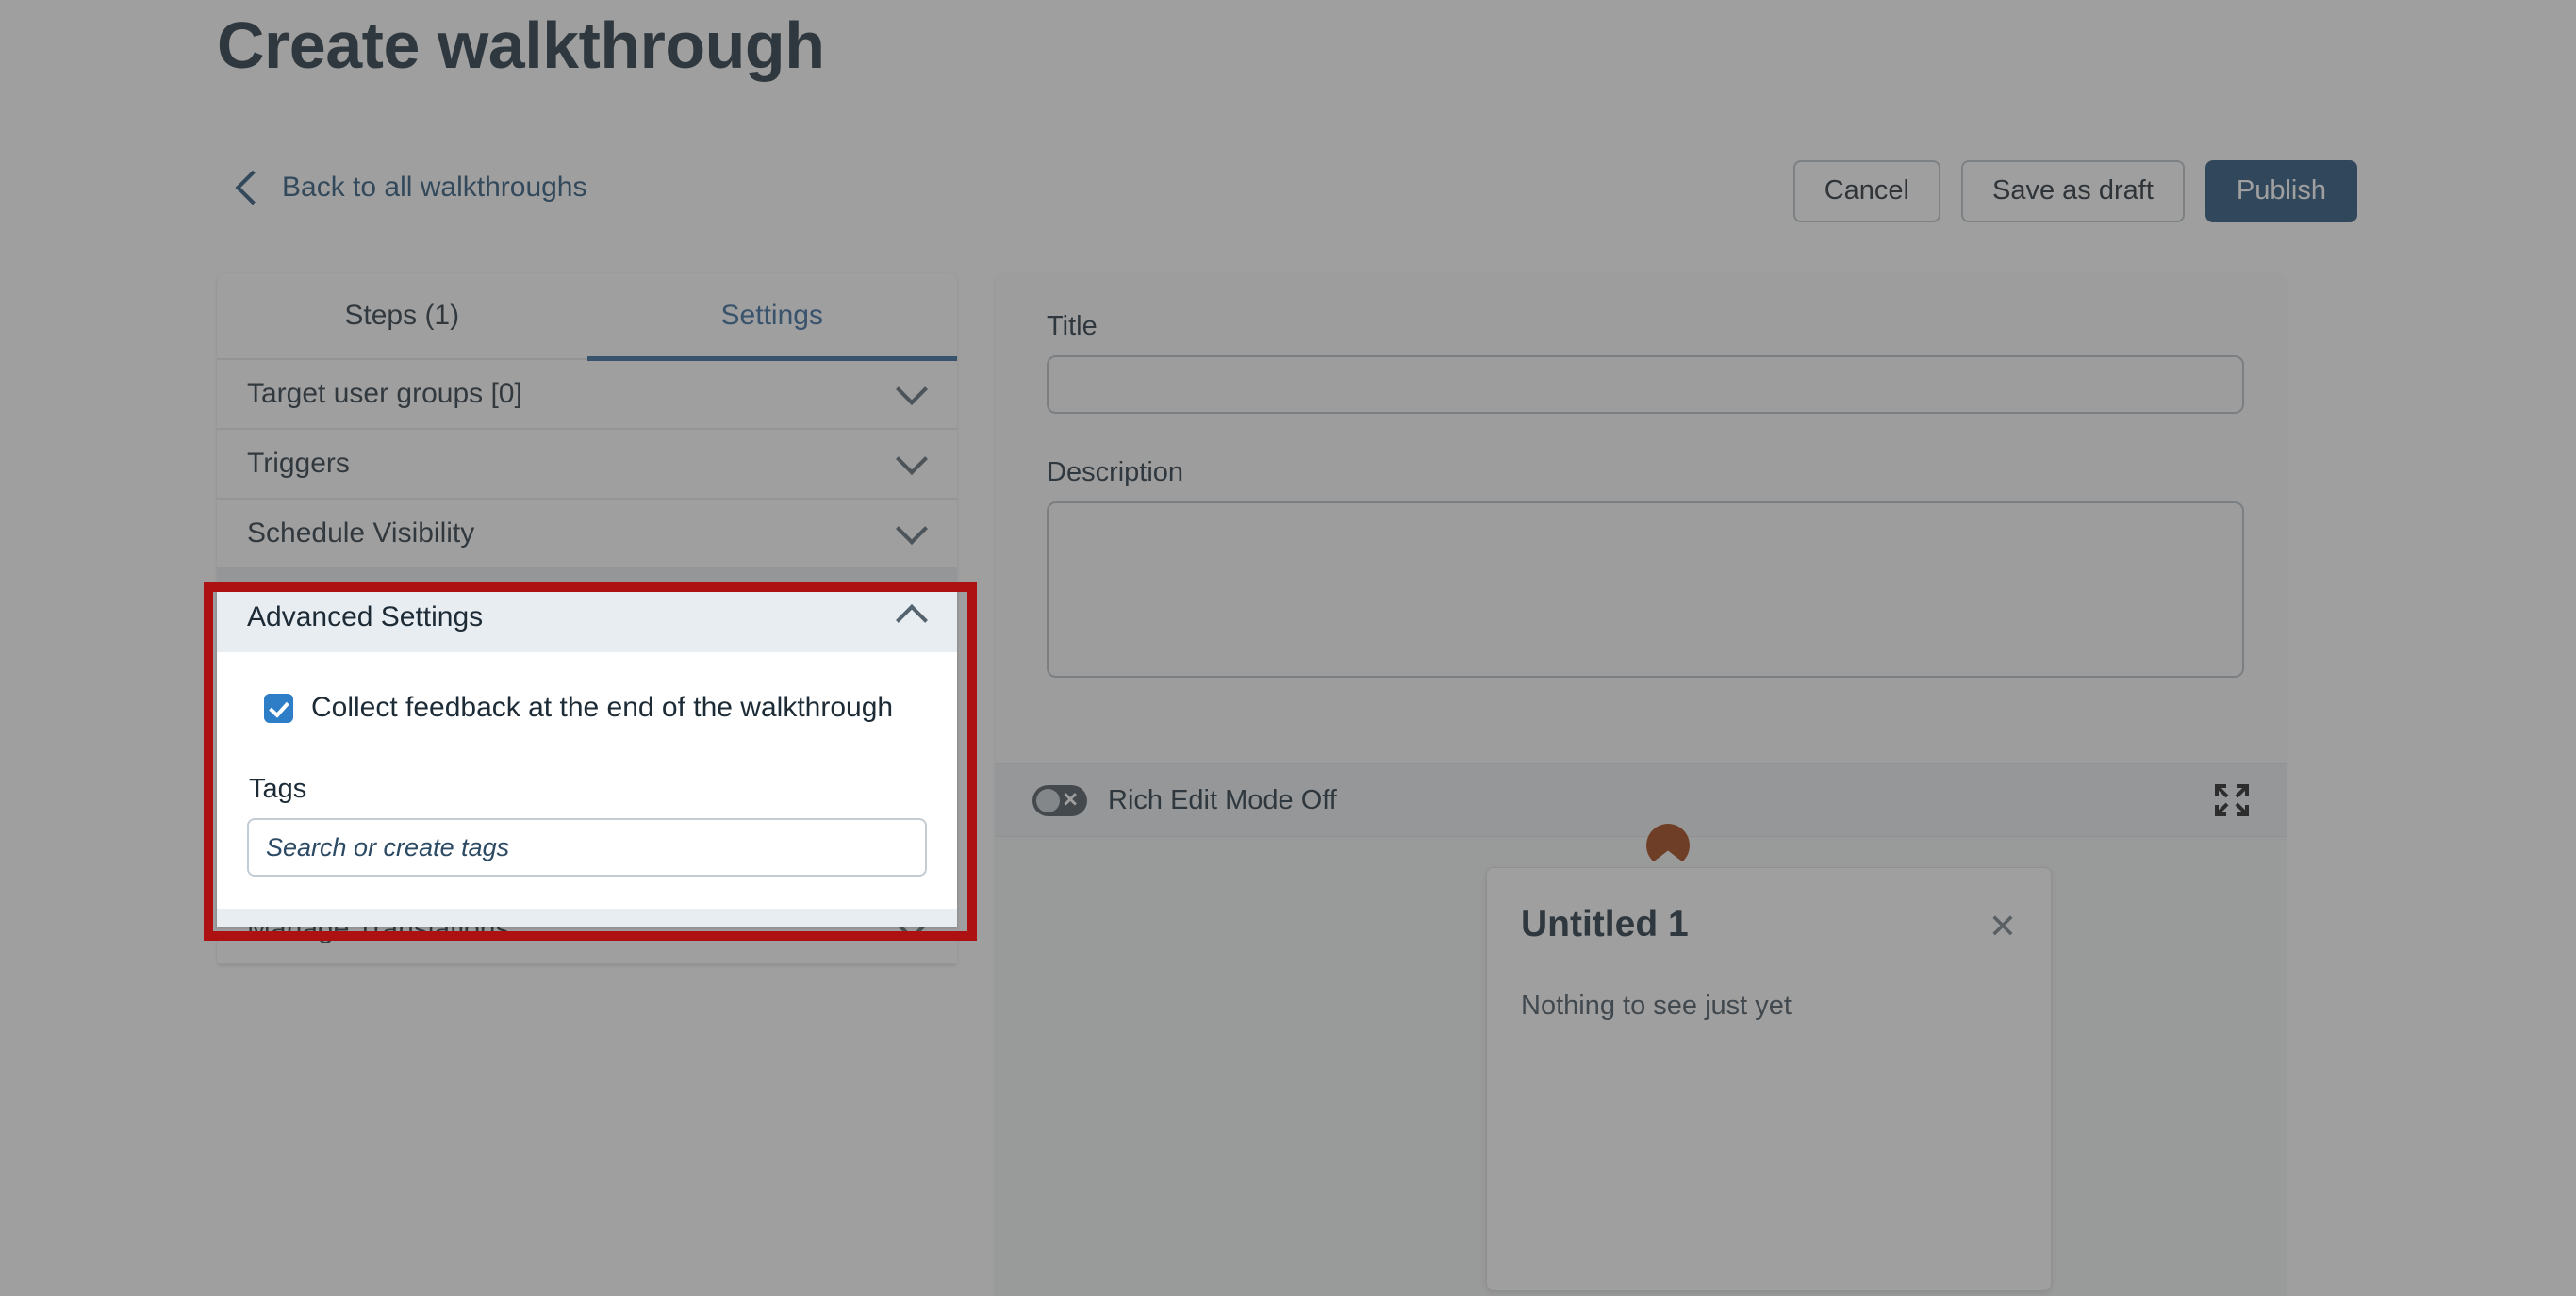 The image size is (2576, 1296). Describe the element at coordinates (587, 604) in the screenshot. I see `accordion-advanced-settings: Advanced Settings` at that location.